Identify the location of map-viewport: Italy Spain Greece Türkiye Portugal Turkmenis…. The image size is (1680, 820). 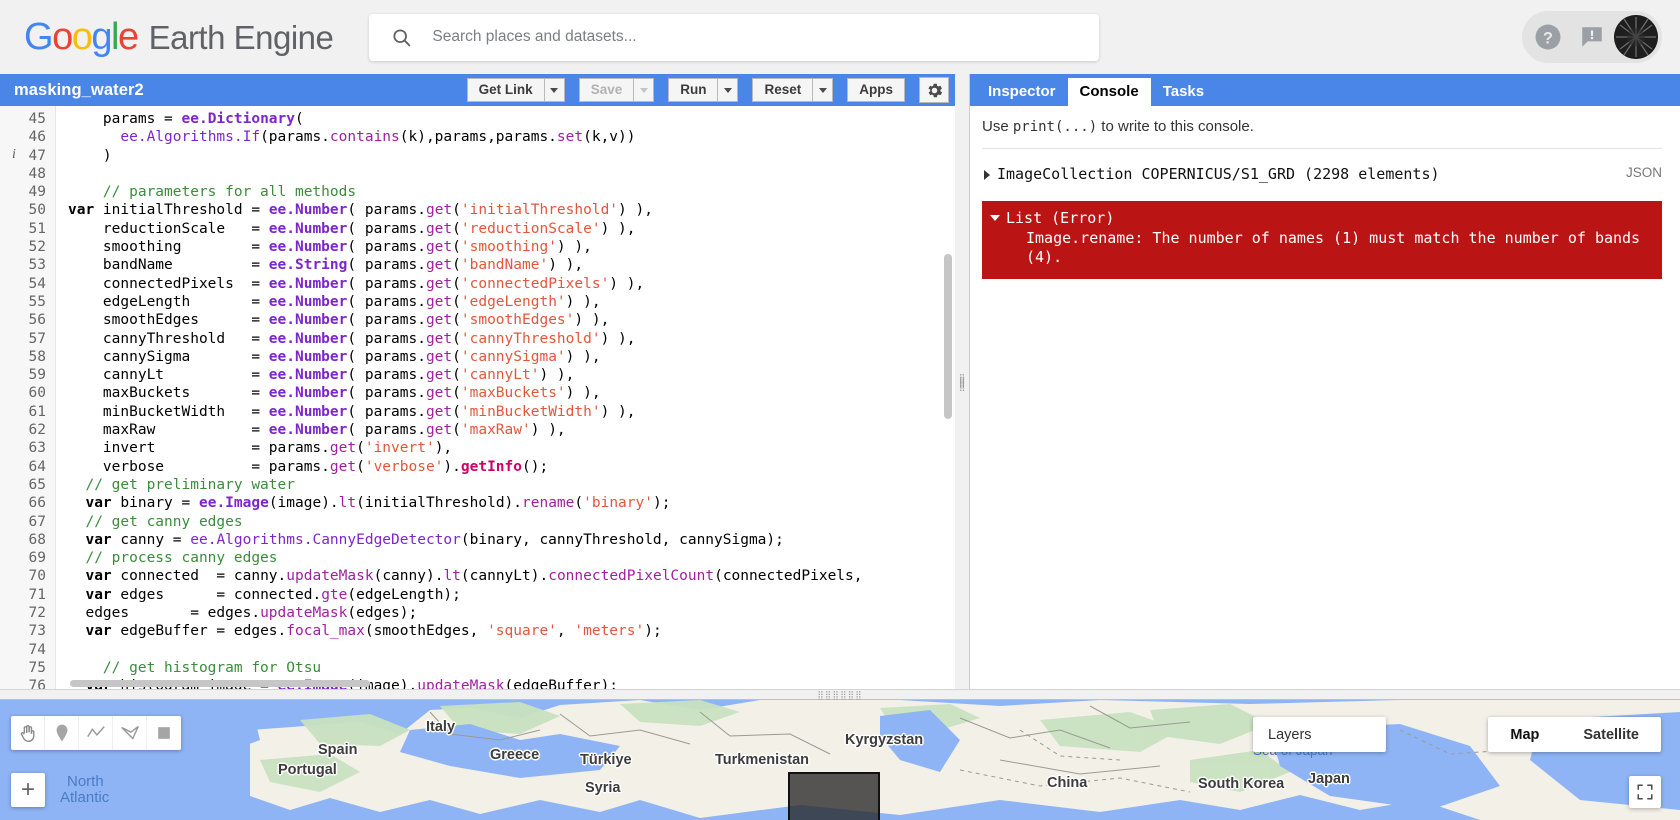
(840, 760).